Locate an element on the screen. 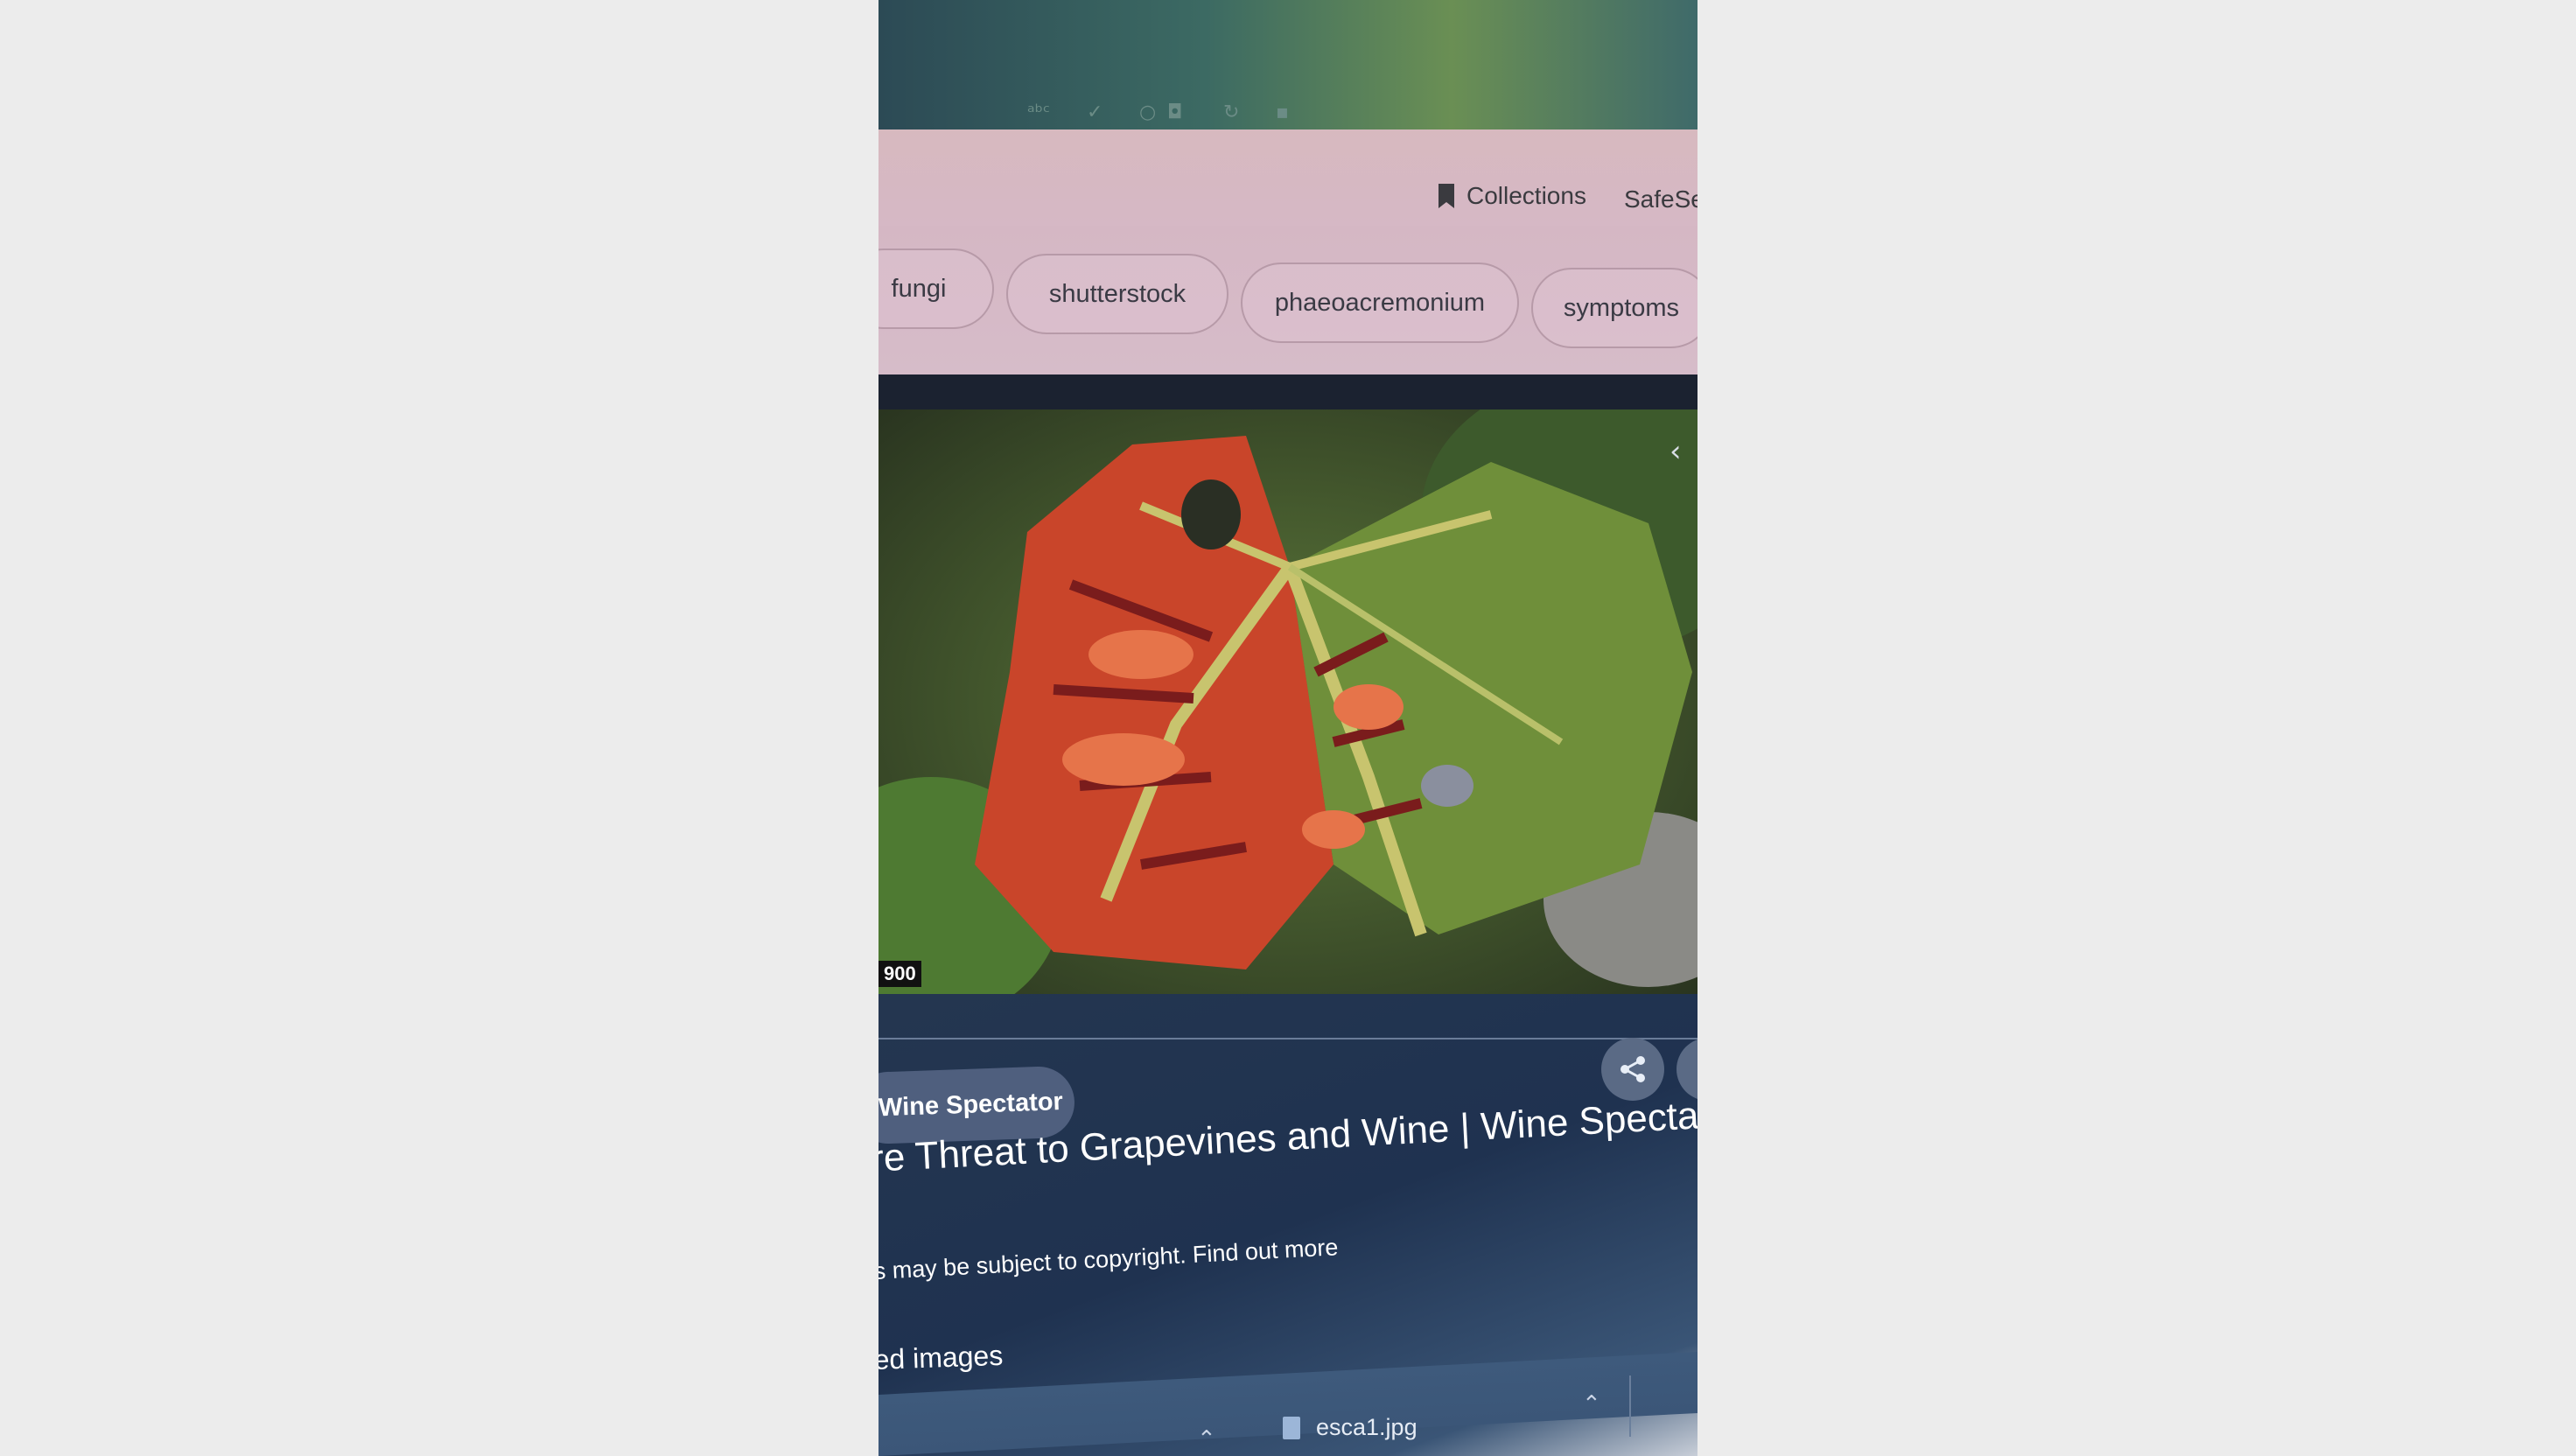  refresh-icon: ↻ is located at coordinates (1231, 112).